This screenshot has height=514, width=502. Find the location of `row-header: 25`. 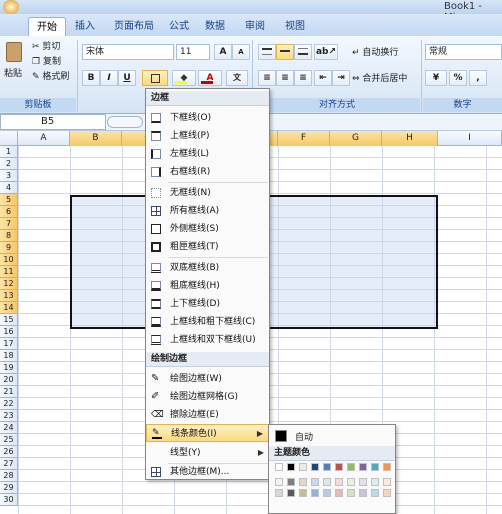

row-header: 25 is located at coordinates (9, 440).